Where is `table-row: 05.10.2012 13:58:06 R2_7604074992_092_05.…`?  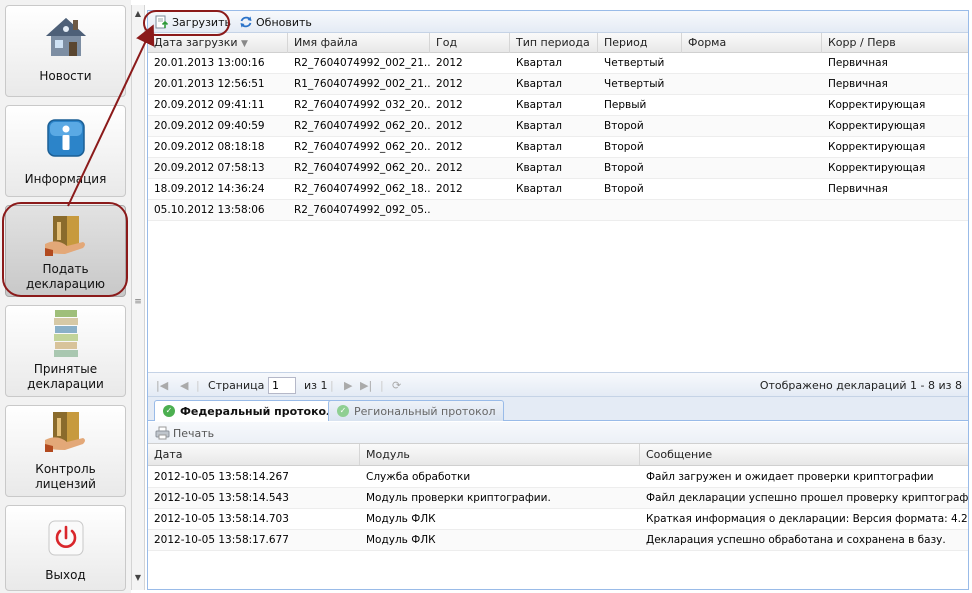
table-row: 05.10.2012 13:58:06 R2_7604074992_092_05.… is located at coordinates (558, 210).